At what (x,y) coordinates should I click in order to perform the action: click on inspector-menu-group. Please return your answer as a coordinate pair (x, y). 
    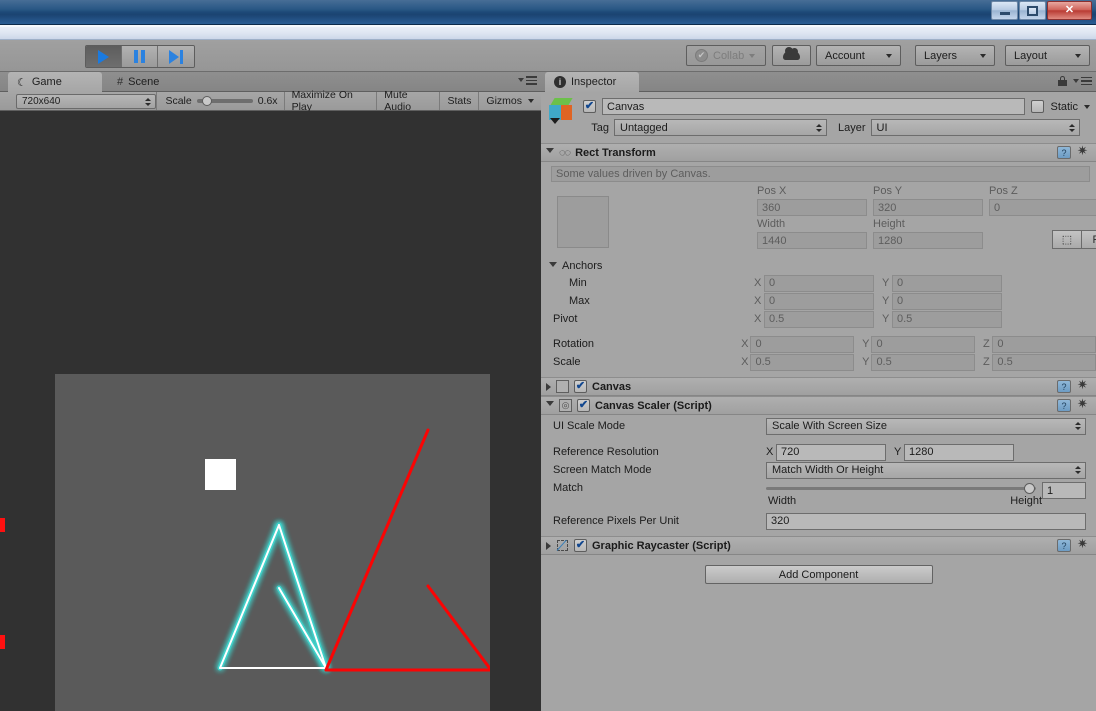
    Looking at the image, I should click on (1075, 81).